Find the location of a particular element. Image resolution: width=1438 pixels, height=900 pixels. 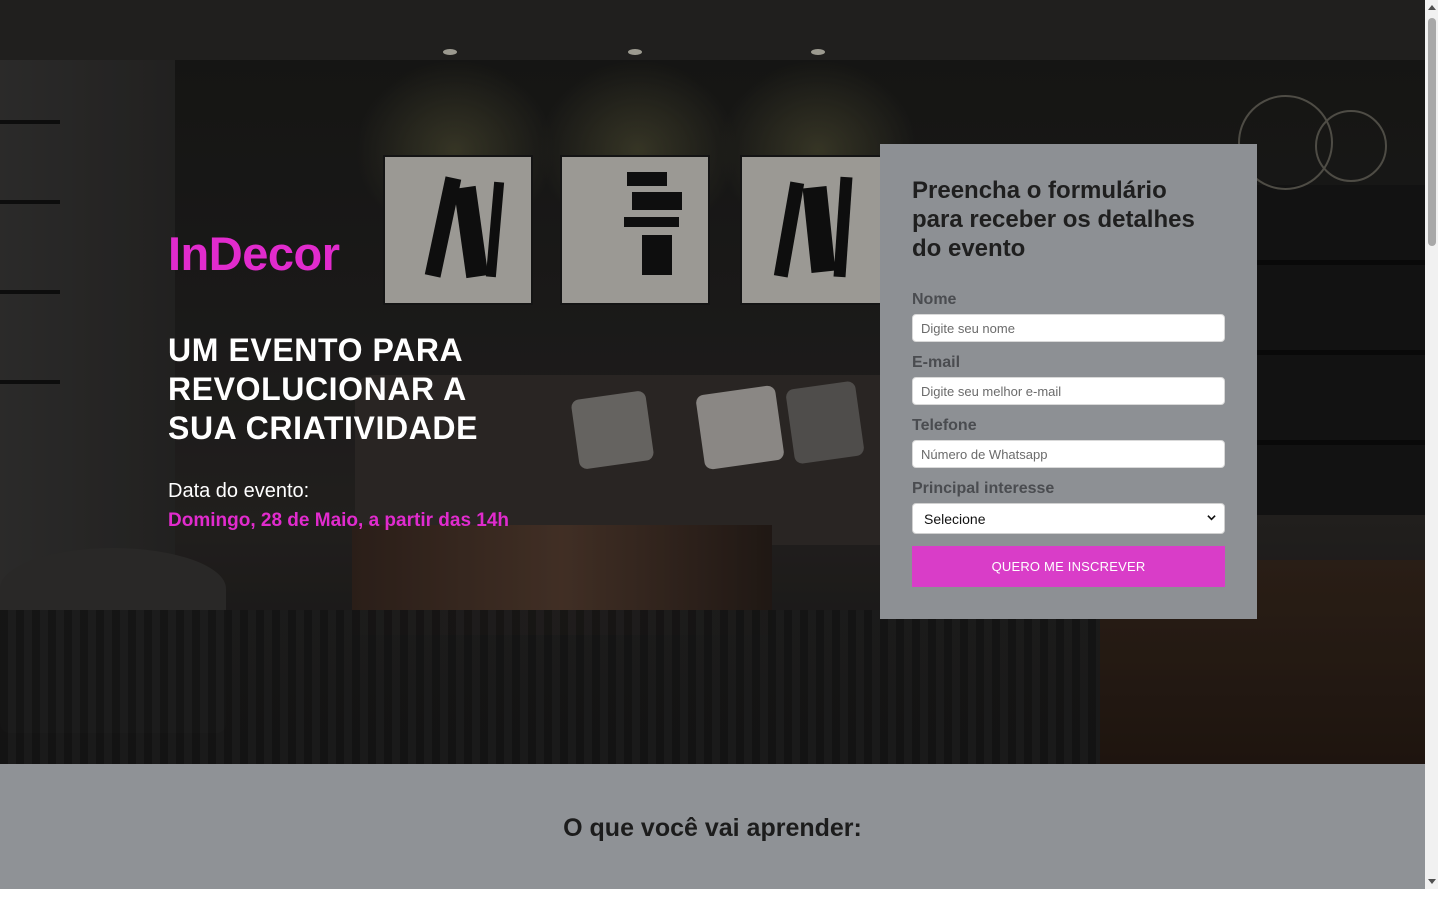

event-date-value: Domingo, 28 de Maio, a partir das 14h is located at coordinates (339, 520).